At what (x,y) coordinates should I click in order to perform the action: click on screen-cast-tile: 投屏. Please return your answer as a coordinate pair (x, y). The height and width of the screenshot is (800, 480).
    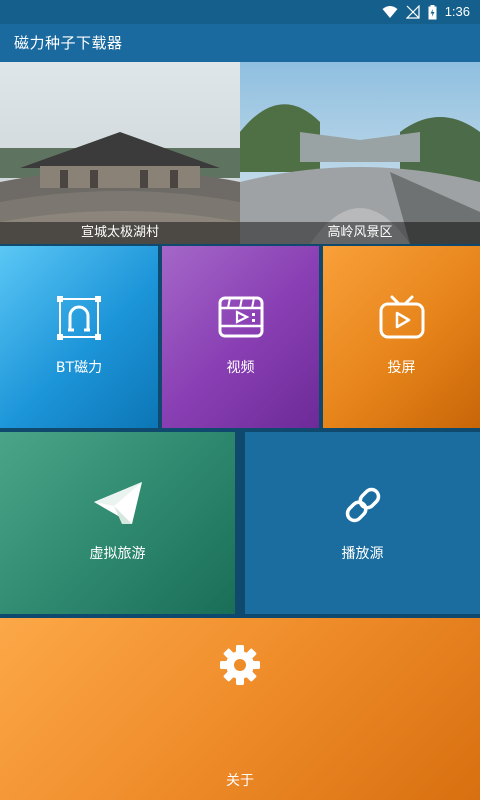
    Looking at the image, I should click on (401, 337).